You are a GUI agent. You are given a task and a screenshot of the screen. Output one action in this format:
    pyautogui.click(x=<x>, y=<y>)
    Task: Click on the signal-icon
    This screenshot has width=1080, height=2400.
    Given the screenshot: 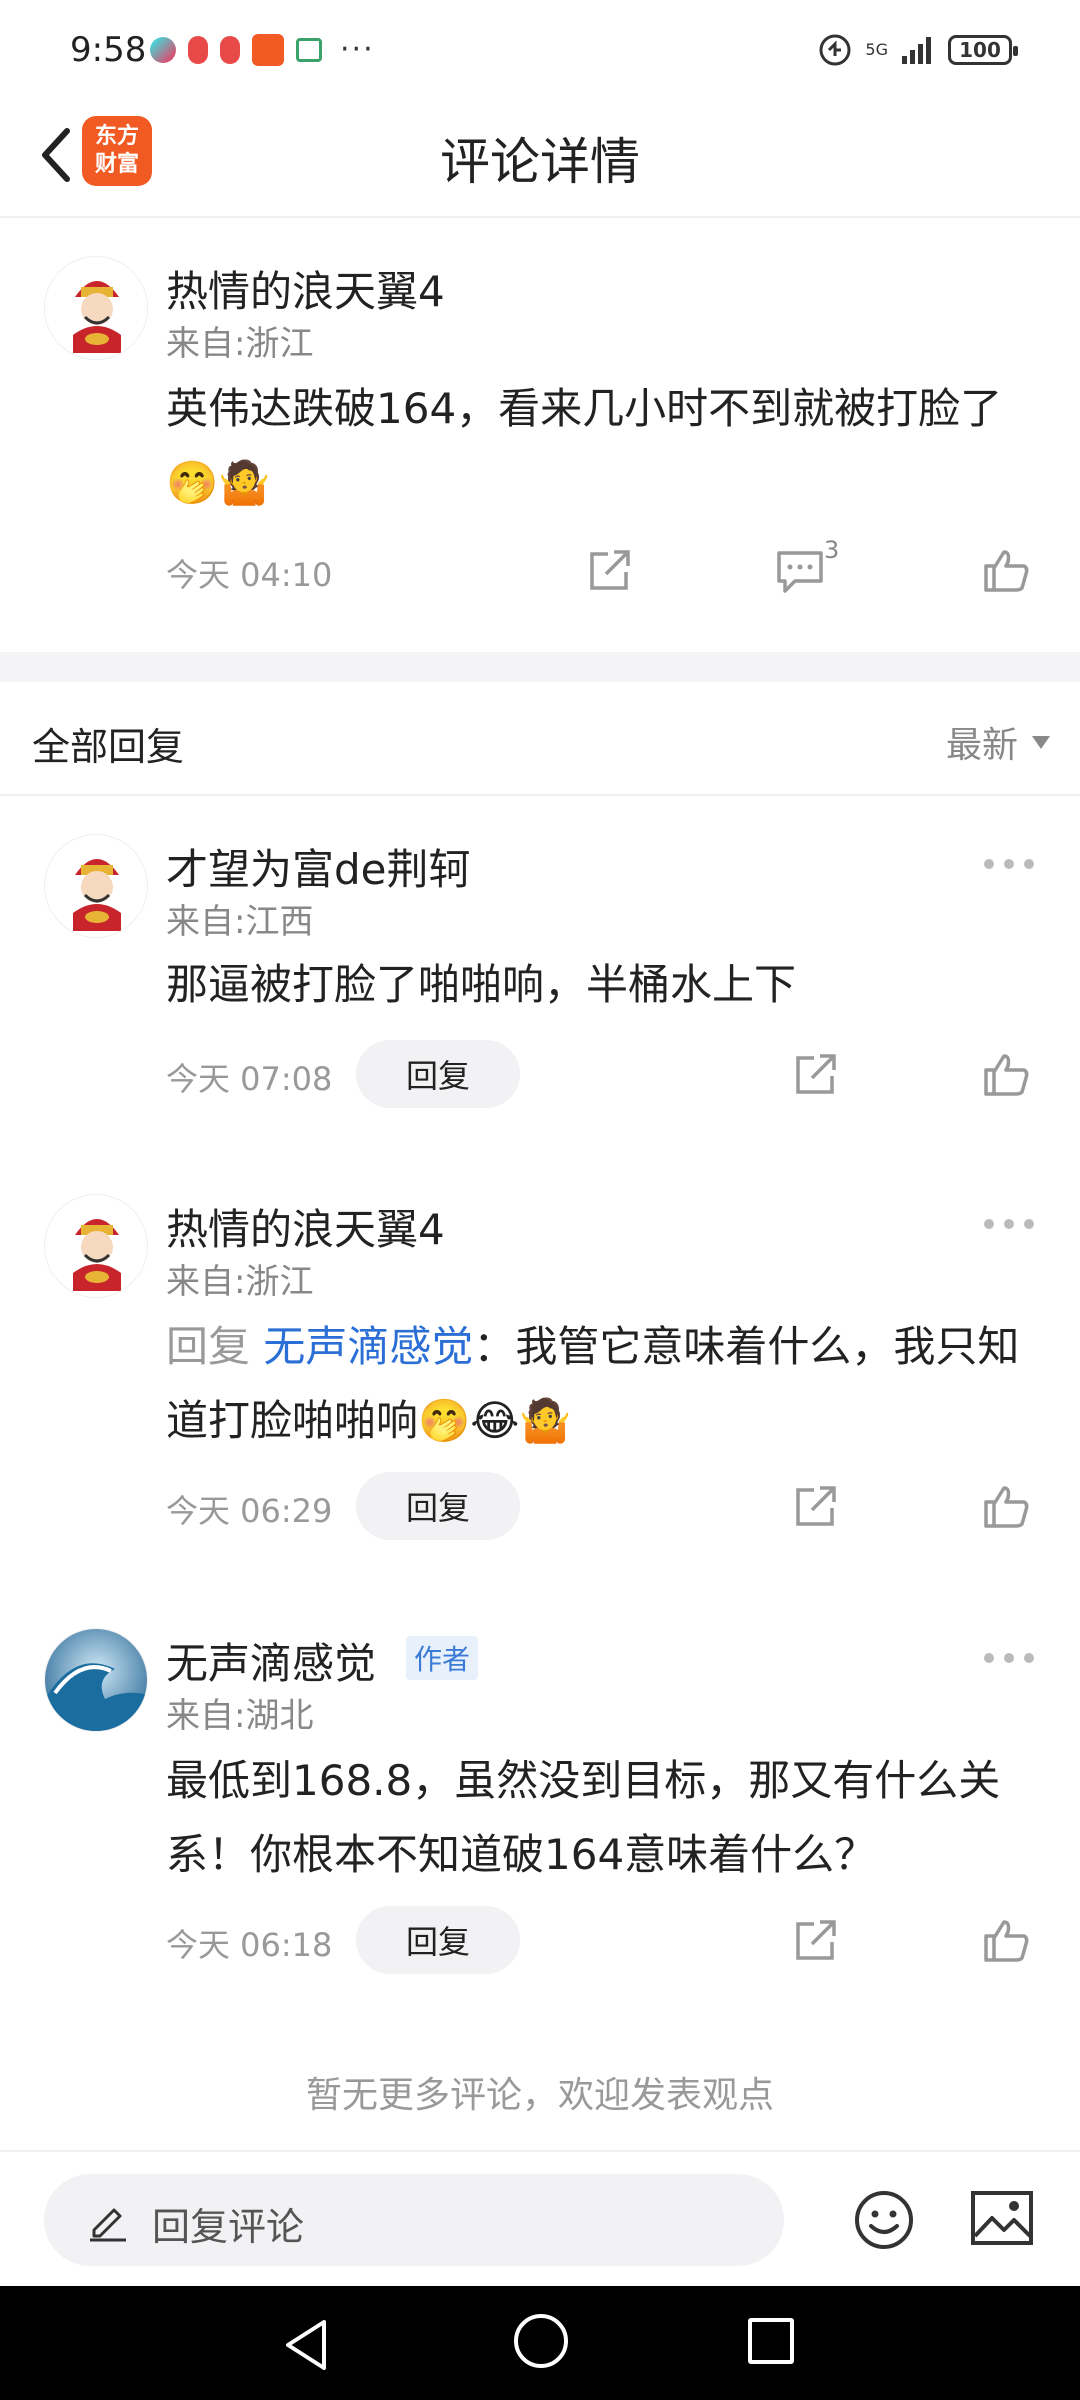 What is the action you would take?
    pyautogui.click(x=916, y=50)
    